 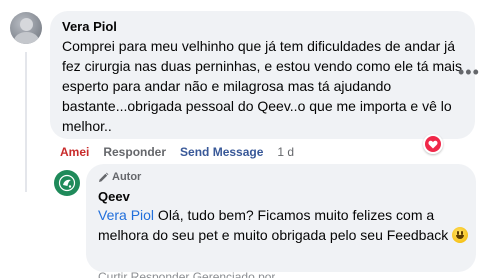 I want to click on heart-icon, so click(x=433, y=144).